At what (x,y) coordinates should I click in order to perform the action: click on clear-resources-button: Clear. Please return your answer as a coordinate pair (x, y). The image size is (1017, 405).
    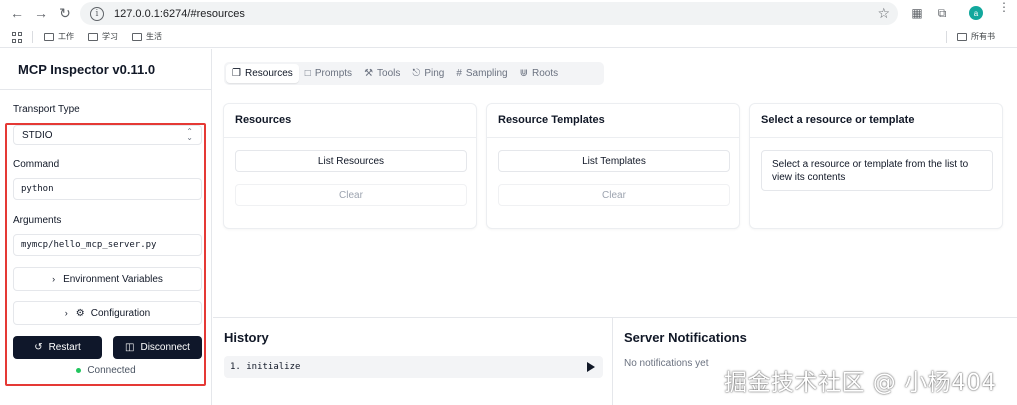
    Looking at the image, I should click on (351, 195).